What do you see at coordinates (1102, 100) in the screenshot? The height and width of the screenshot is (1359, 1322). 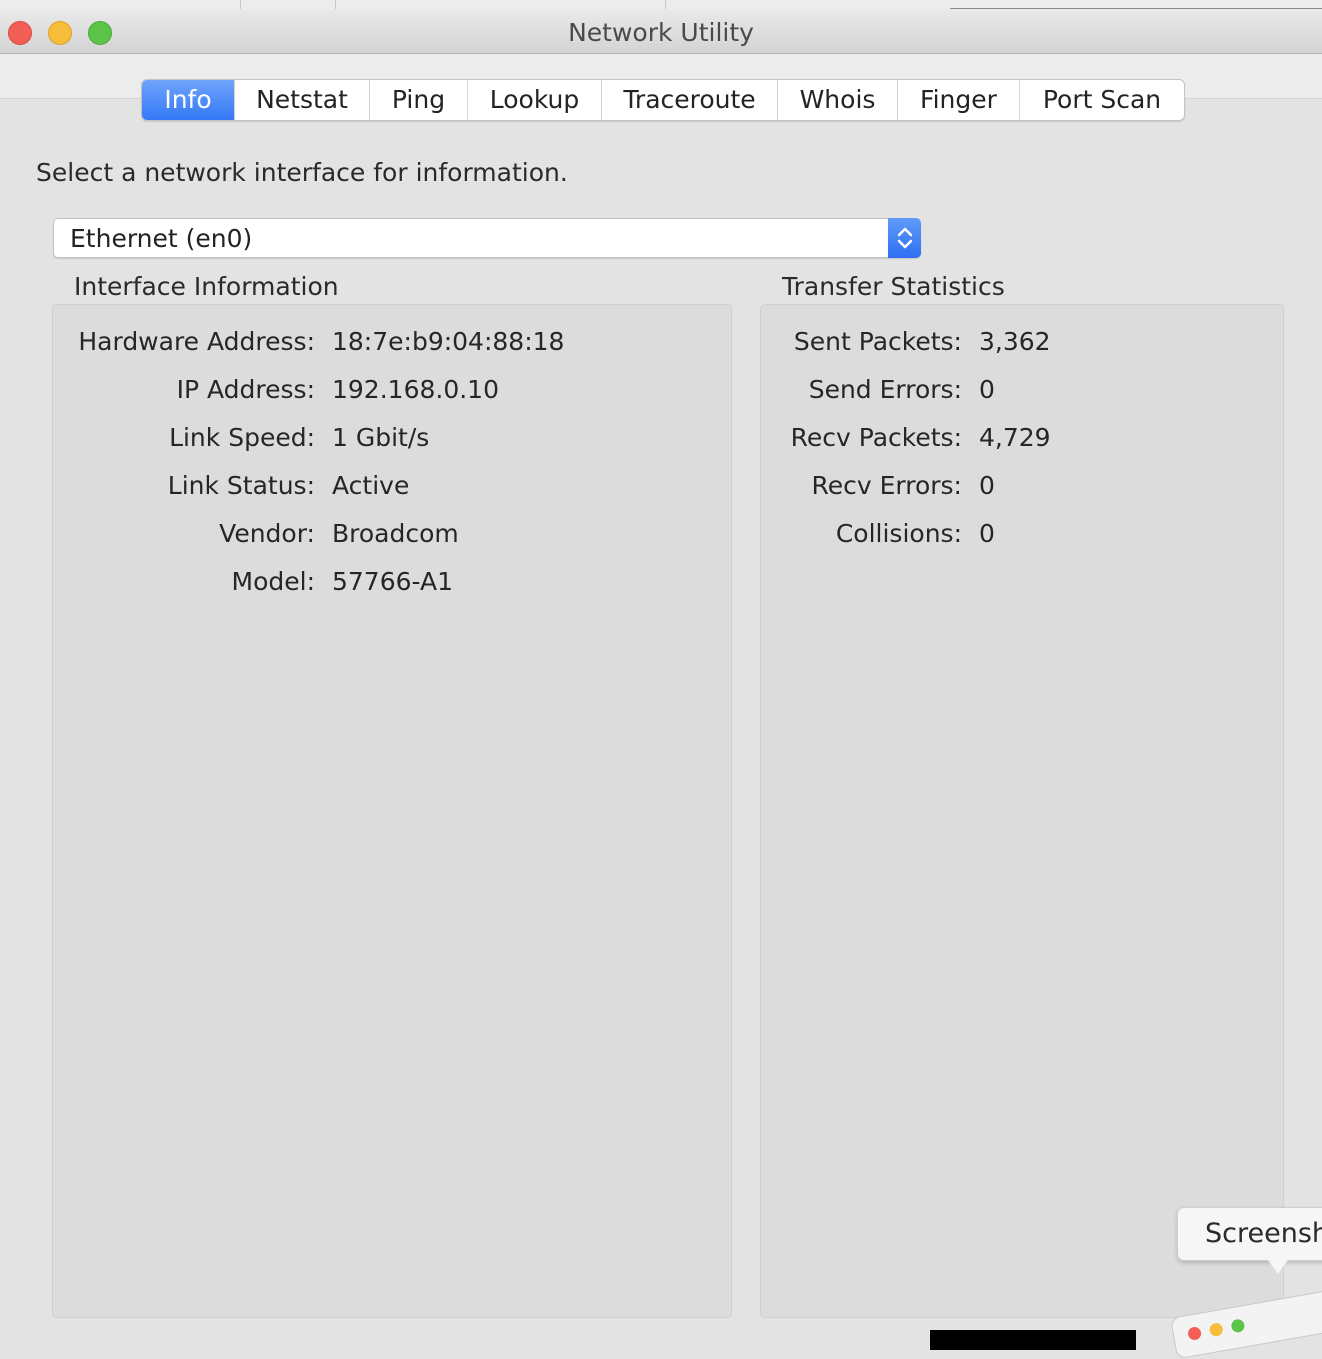 I see `tab-port-scan: Port Scan` at bounding box center [1102, 100].